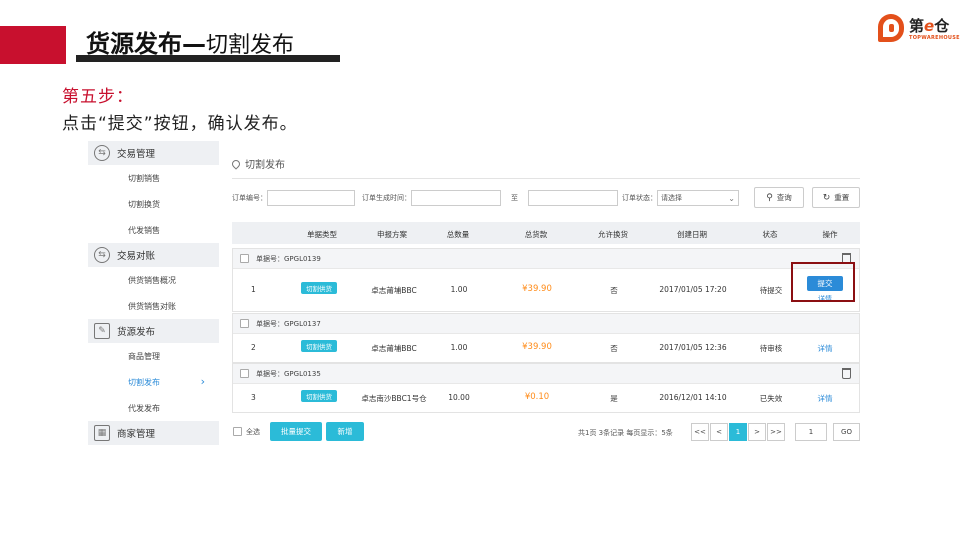 Image resolution: width=960 pixels, height=540 pixels. Describe the element at coordinates (625, 433) in the screenshot. I see `pagination-summary: 共1页 3条记录 每页显示：5条` at that location.